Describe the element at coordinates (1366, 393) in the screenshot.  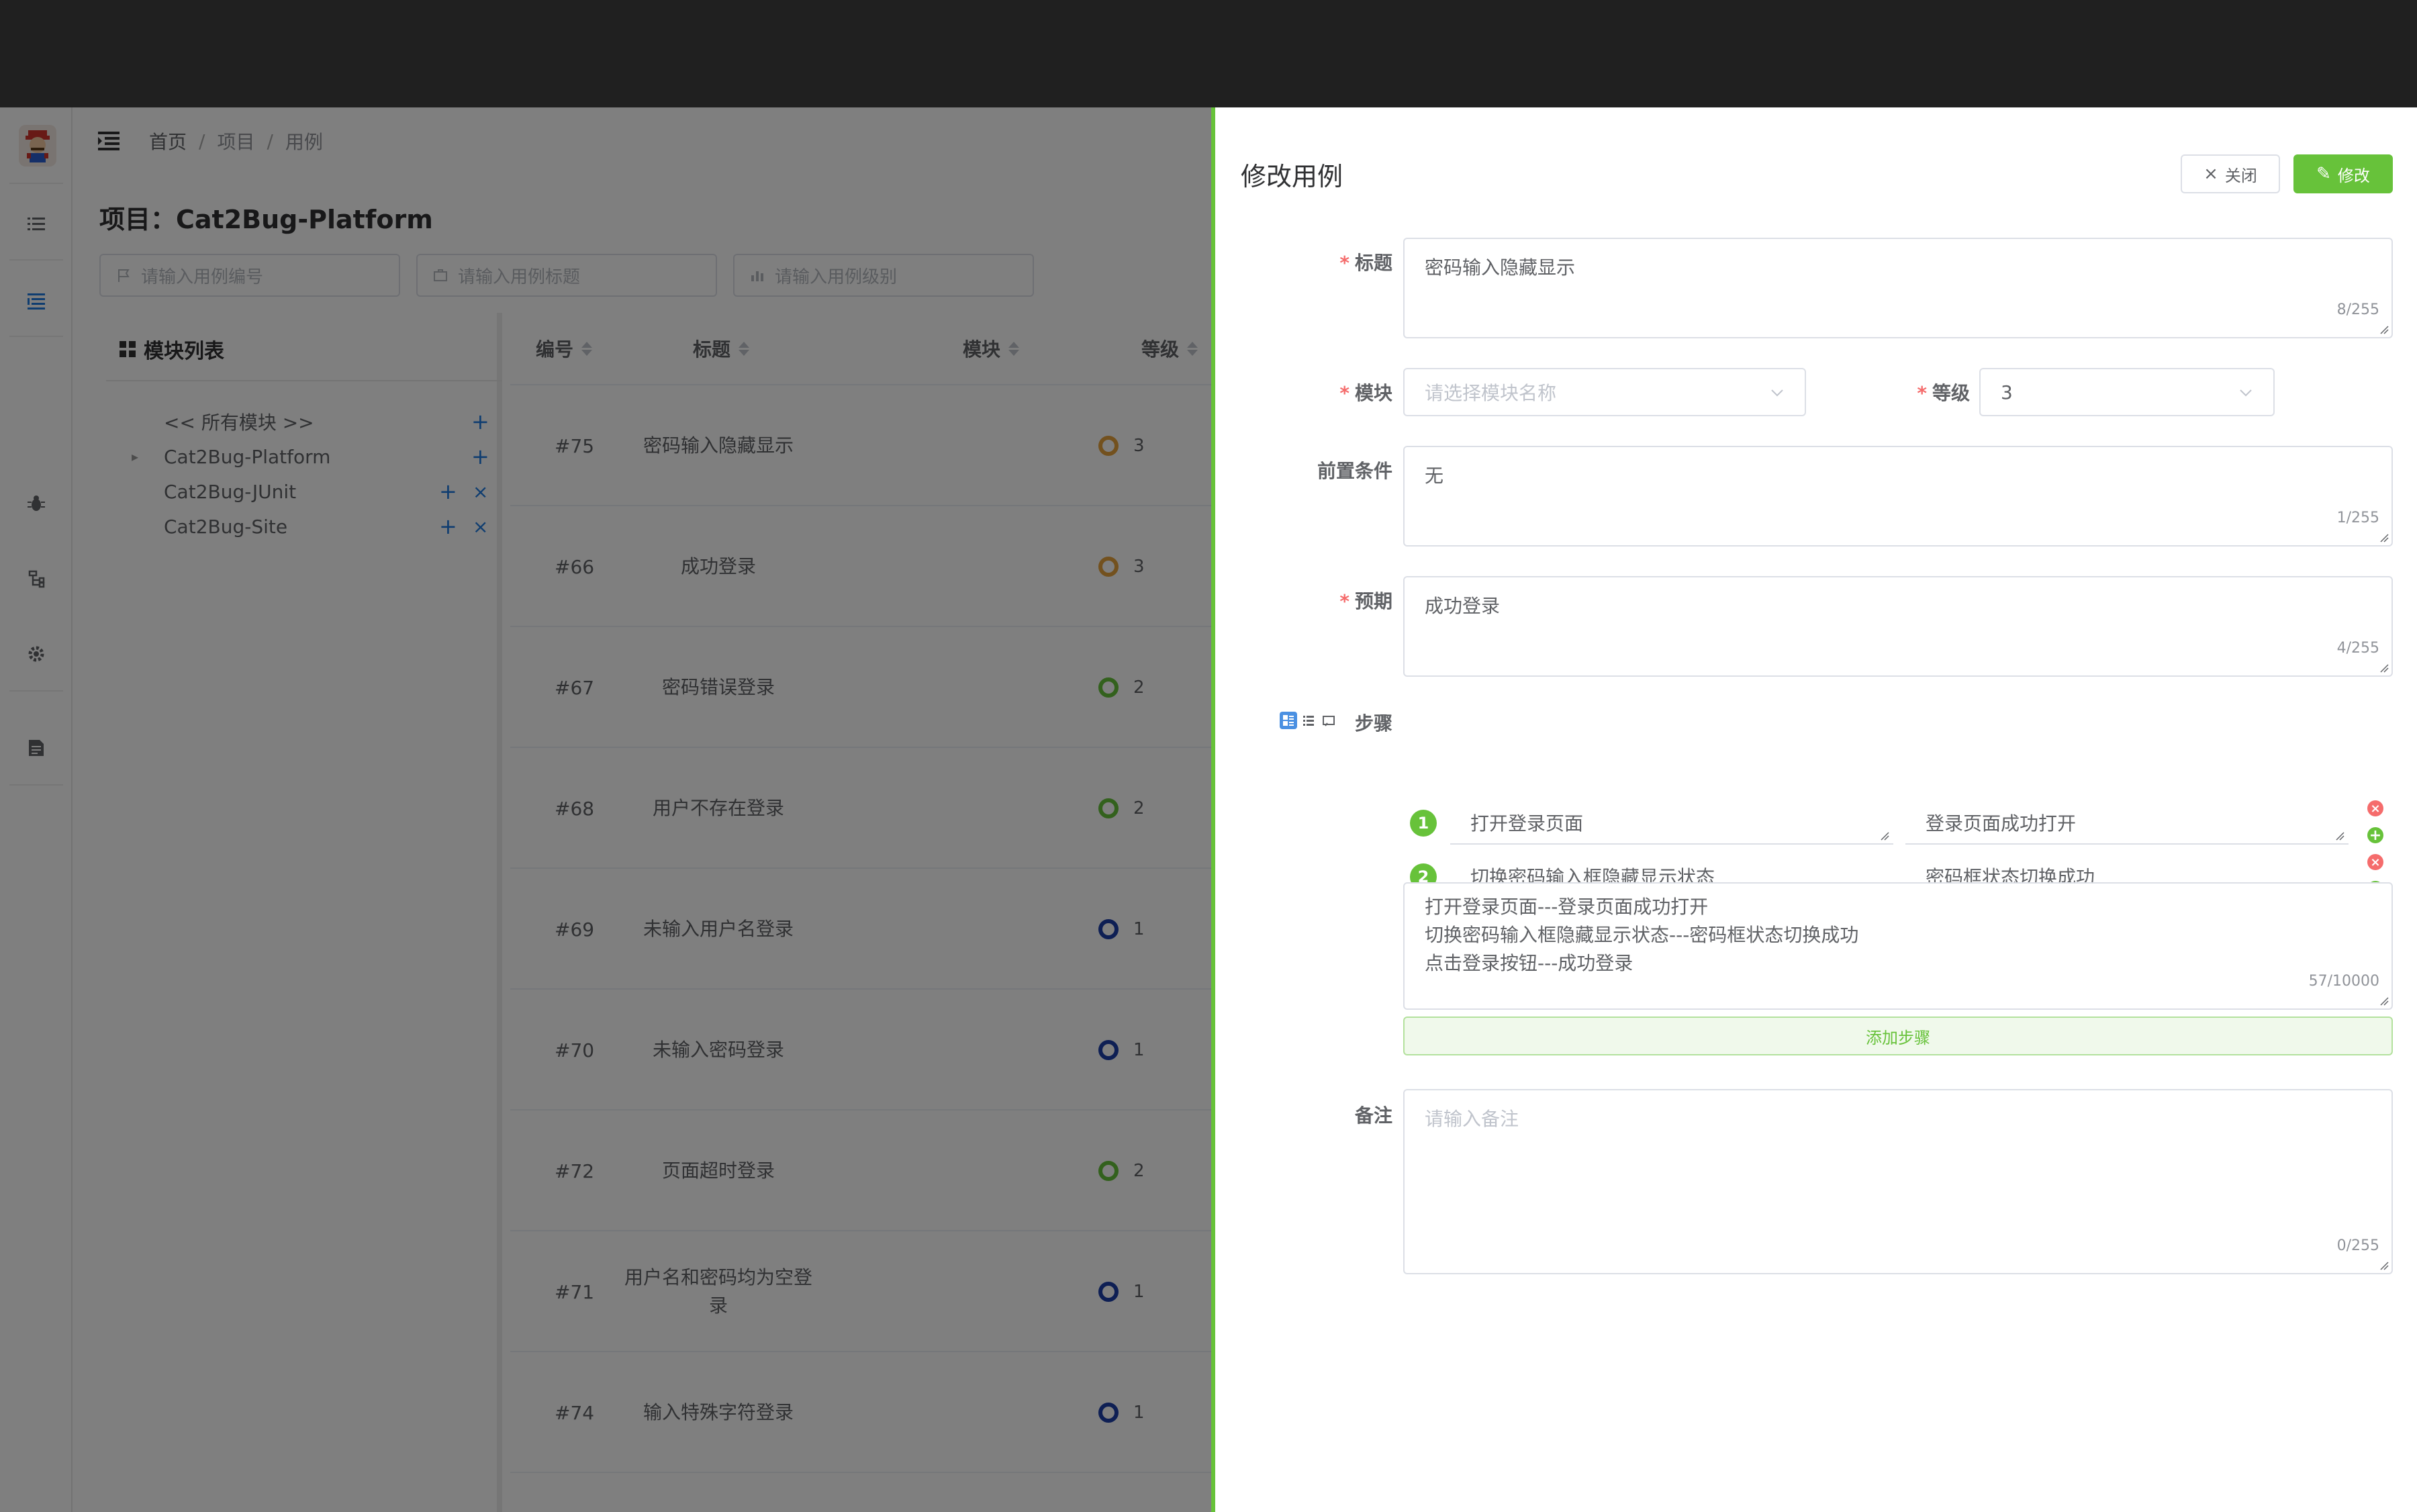
I see `module-label: * 模块` at that location.